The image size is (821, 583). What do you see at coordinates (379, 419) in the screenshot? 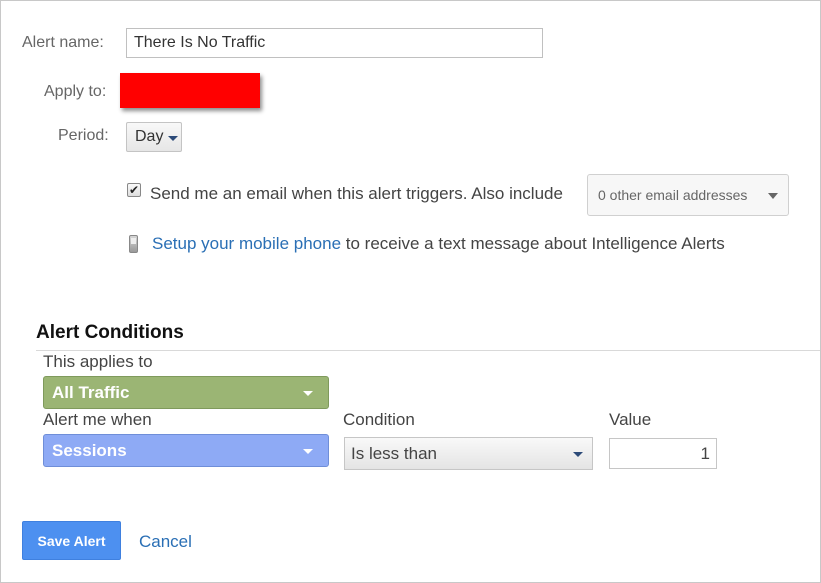
I see `condition-label: Condition` at bounding box center [379, 419].